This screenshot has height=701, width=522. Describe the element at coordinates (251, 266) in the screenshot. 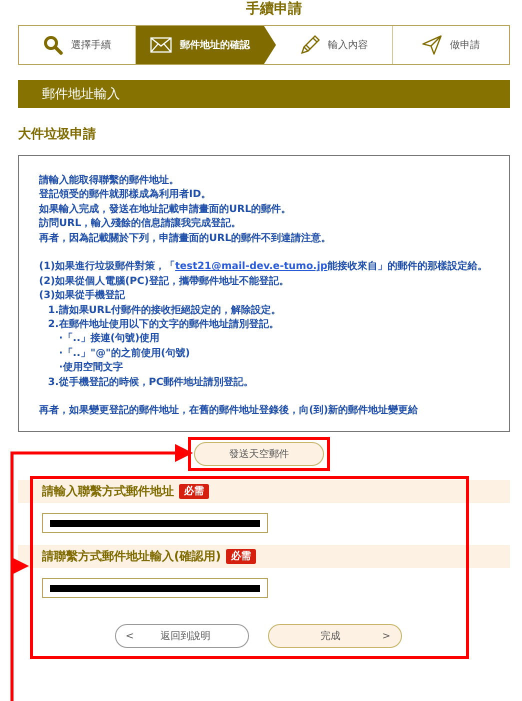

I see `email-link: test21@mail-dev.e-tumo.jp` at that location.